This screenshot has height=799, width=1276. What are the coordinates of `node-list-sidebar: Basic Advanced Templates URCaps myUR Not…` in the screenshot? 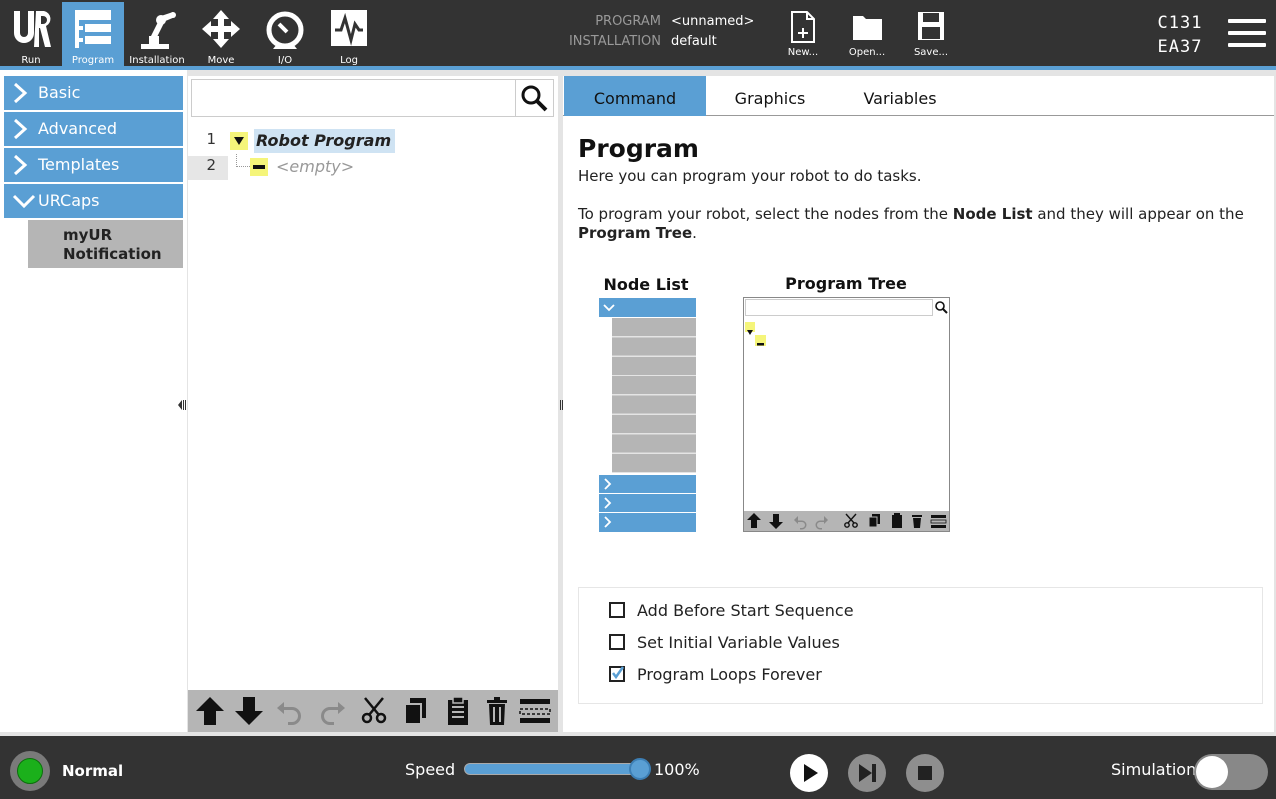 It's located at (93, 401).